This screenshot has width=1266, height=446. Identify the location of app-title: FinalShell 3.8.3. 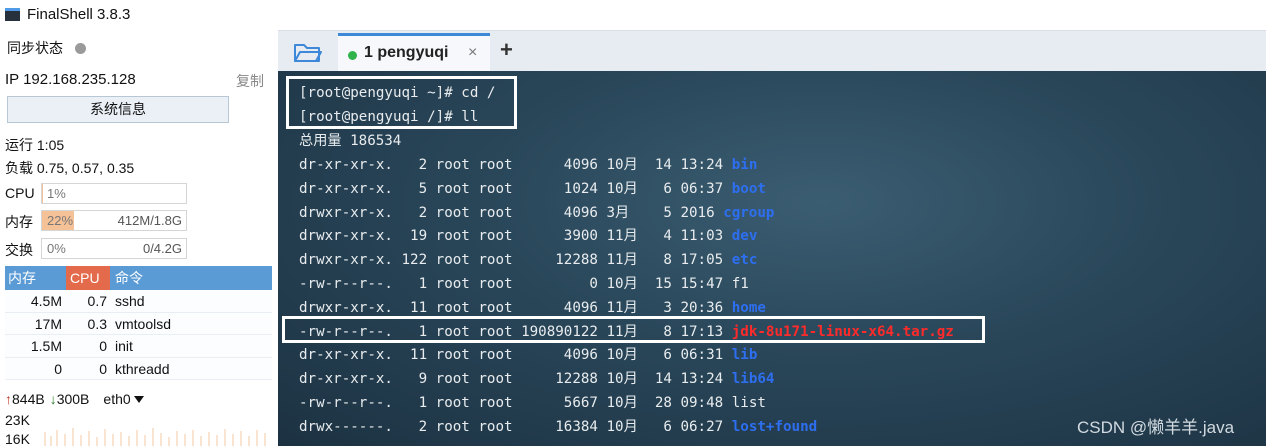
(79, 14).